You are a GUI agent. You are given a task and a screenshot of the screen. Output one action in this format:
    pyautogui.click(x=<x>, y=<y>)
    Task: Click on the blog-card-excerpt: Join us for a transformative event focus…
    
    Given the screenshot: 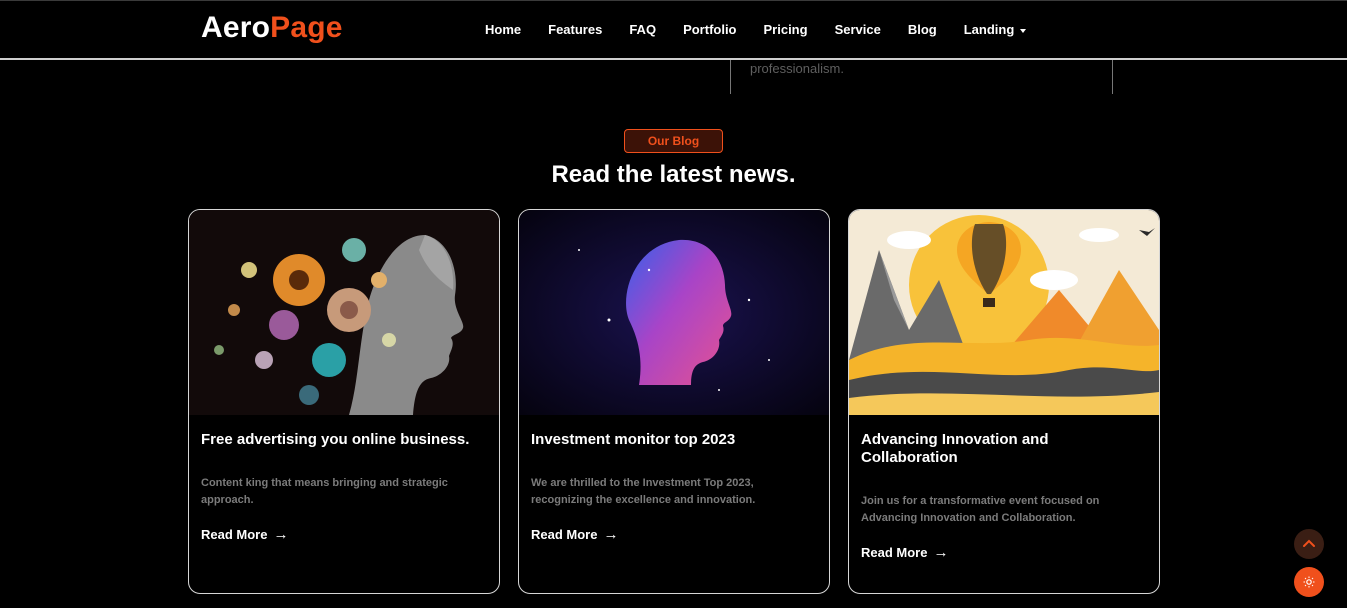 What is the action you would take?
    pyautogui.click(x=980, y=509)
    